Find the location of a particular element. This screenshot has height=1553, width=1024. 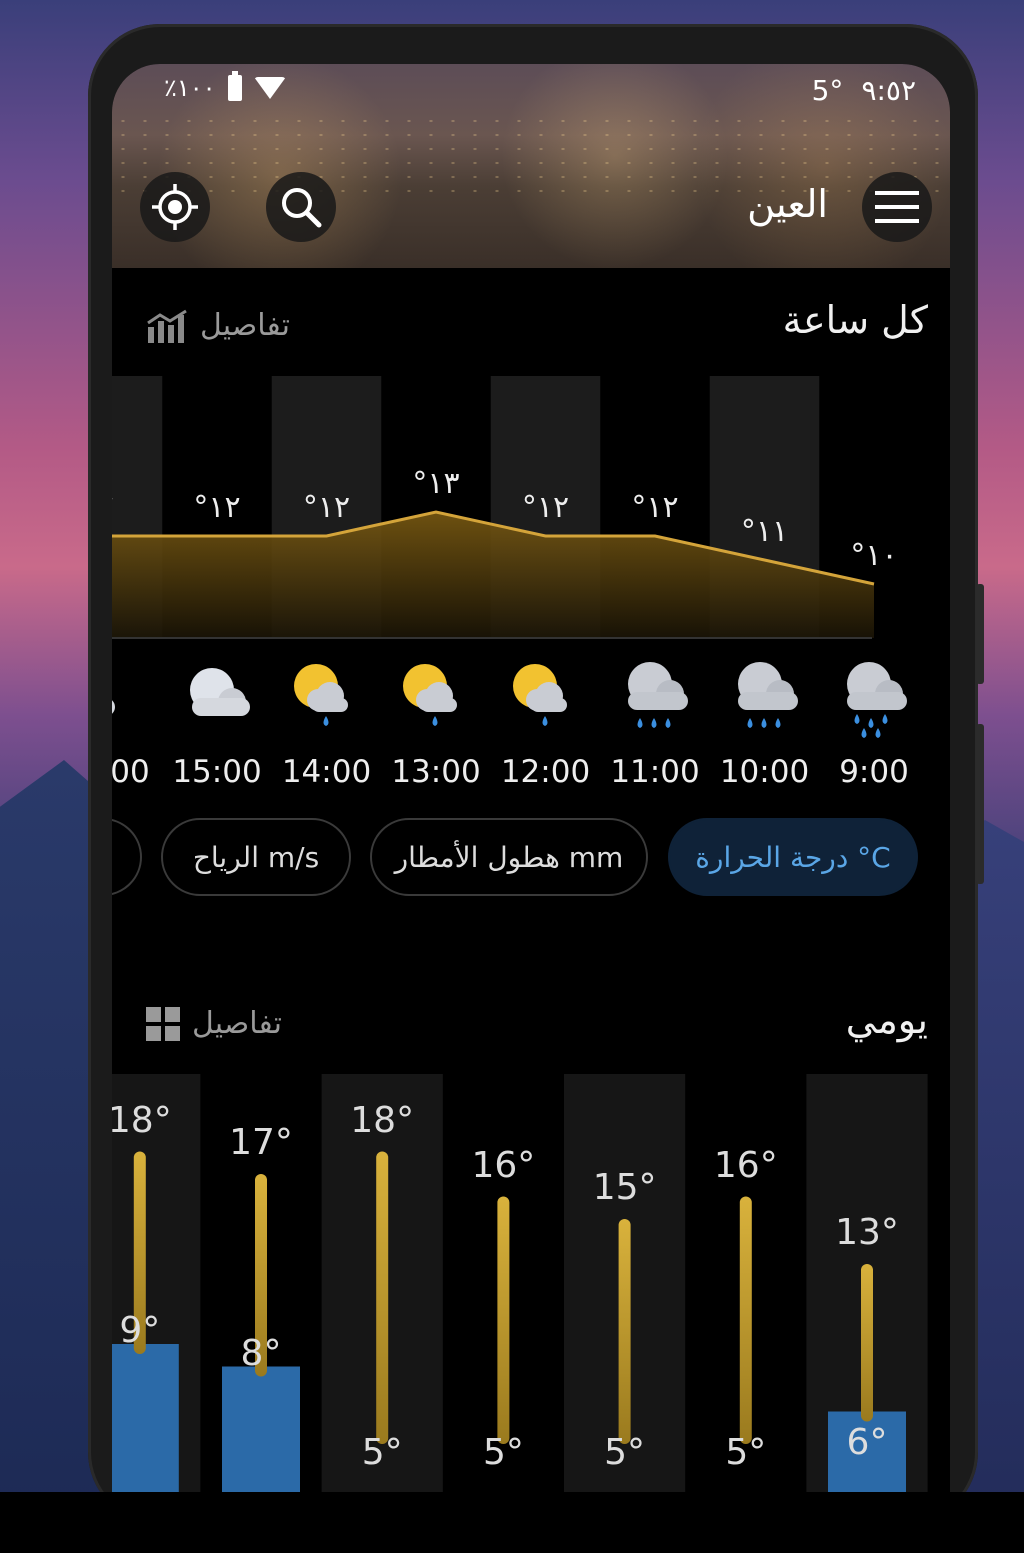

locate-button is located at coordinates (175, 207).